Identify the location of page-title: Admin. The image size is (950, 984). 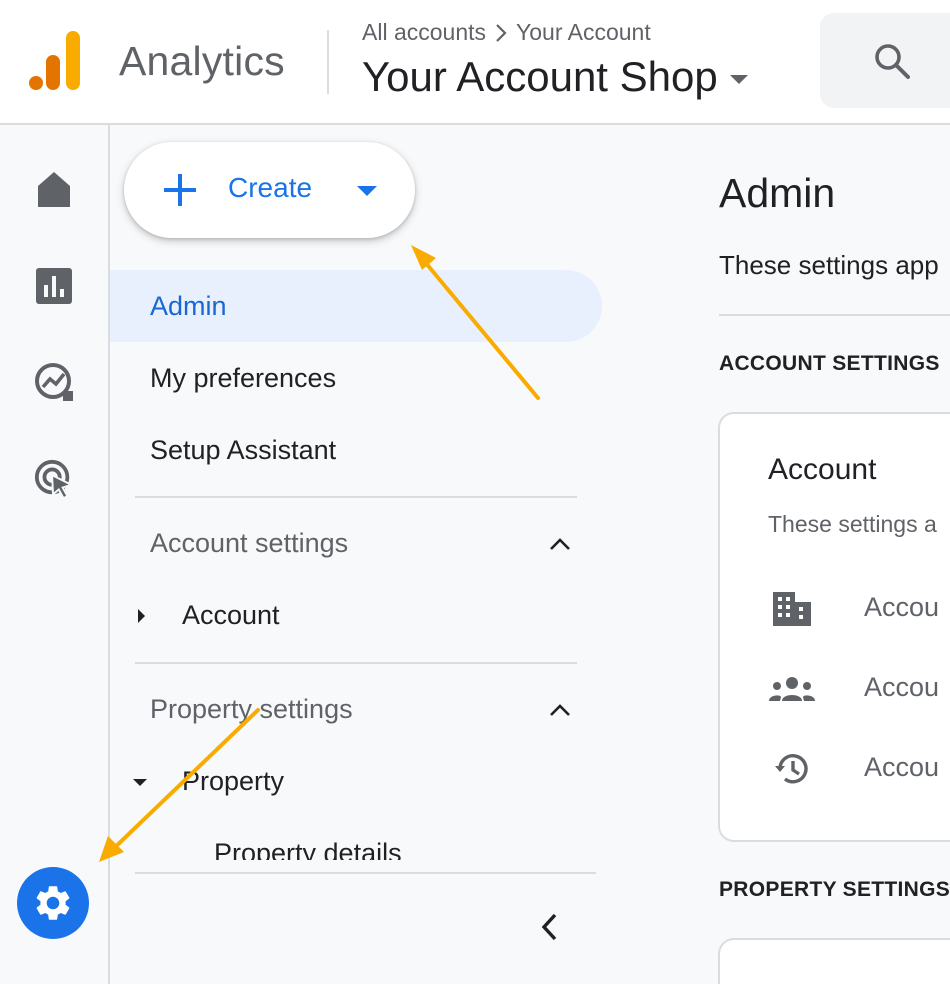
(777, 193).